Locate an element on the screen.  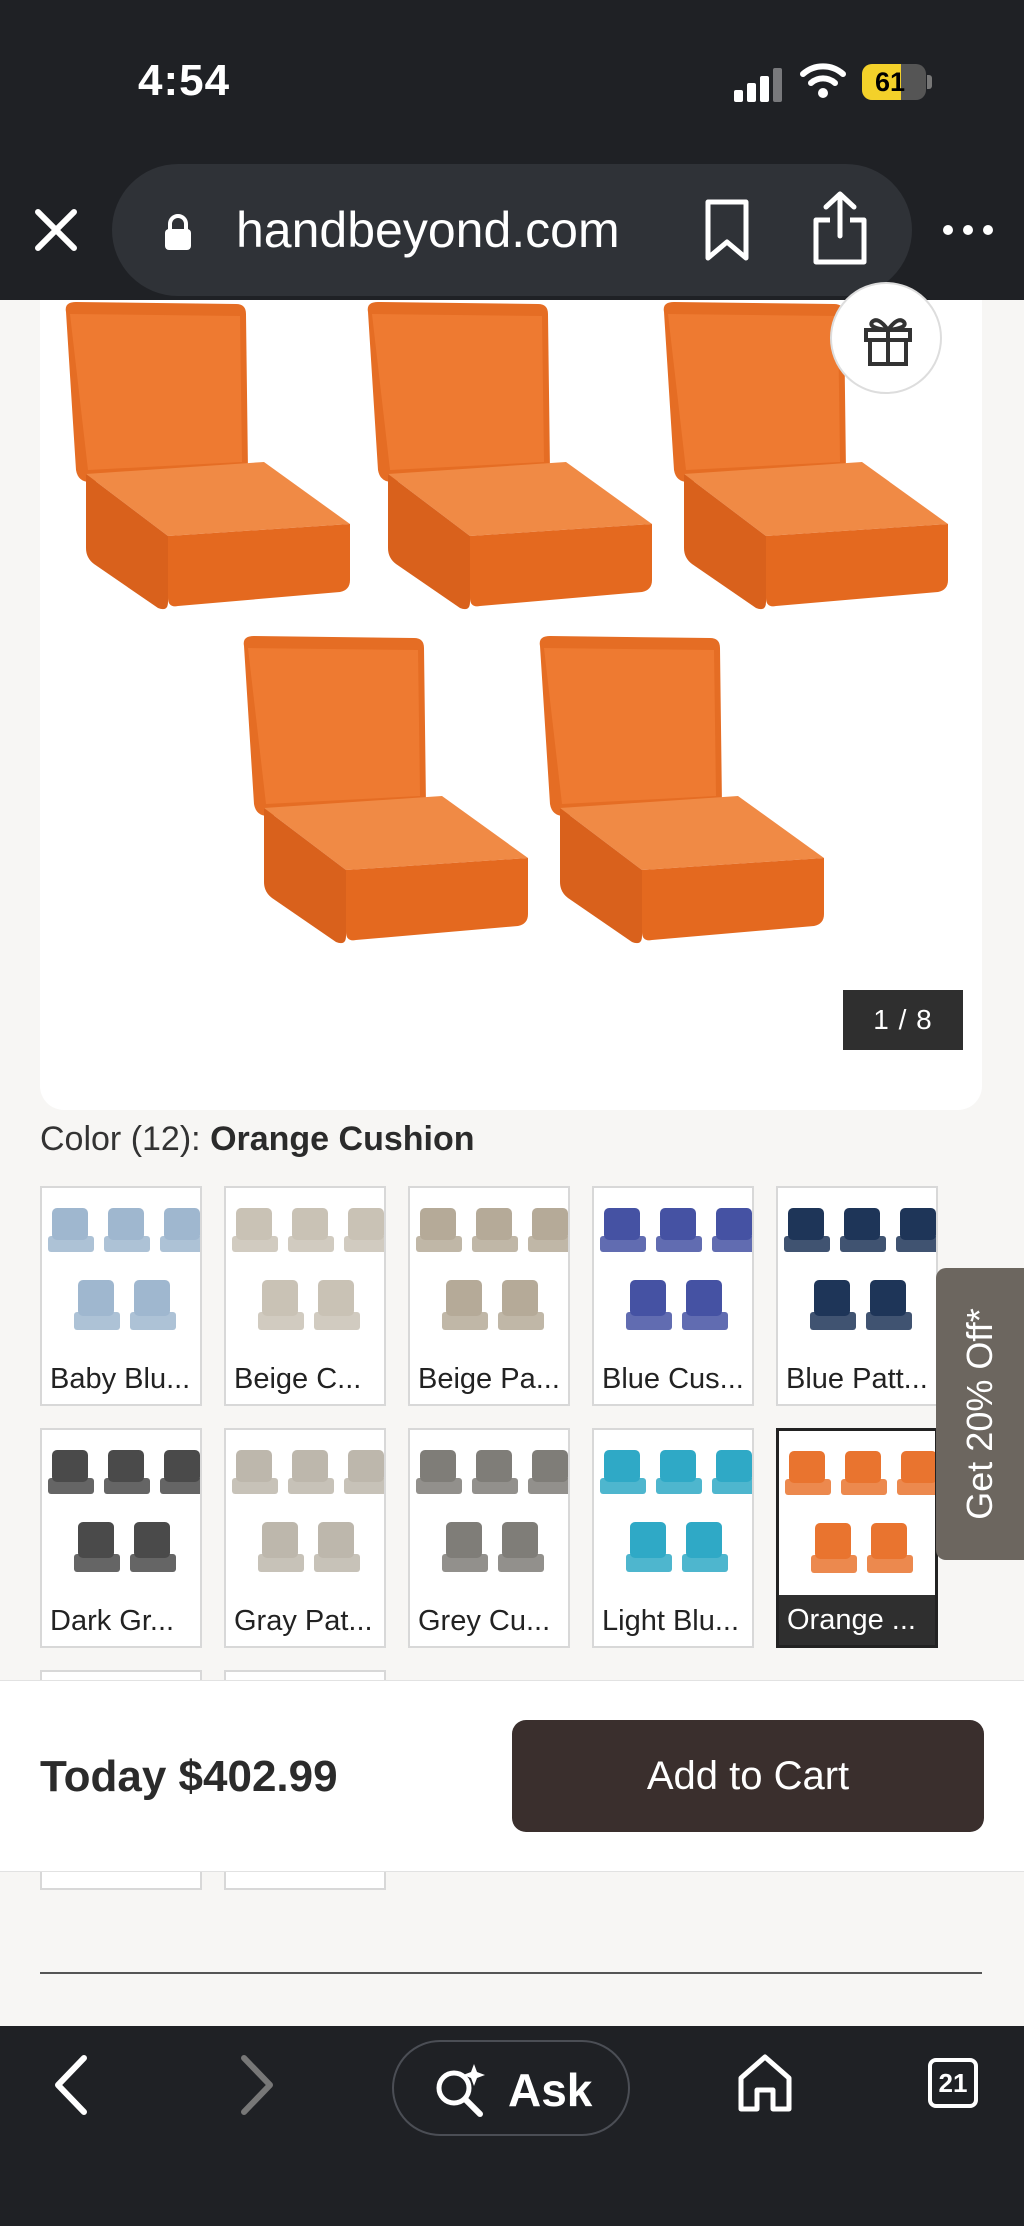
promo-tab: Get 20% Off* is located at coordinates (980, 1414).